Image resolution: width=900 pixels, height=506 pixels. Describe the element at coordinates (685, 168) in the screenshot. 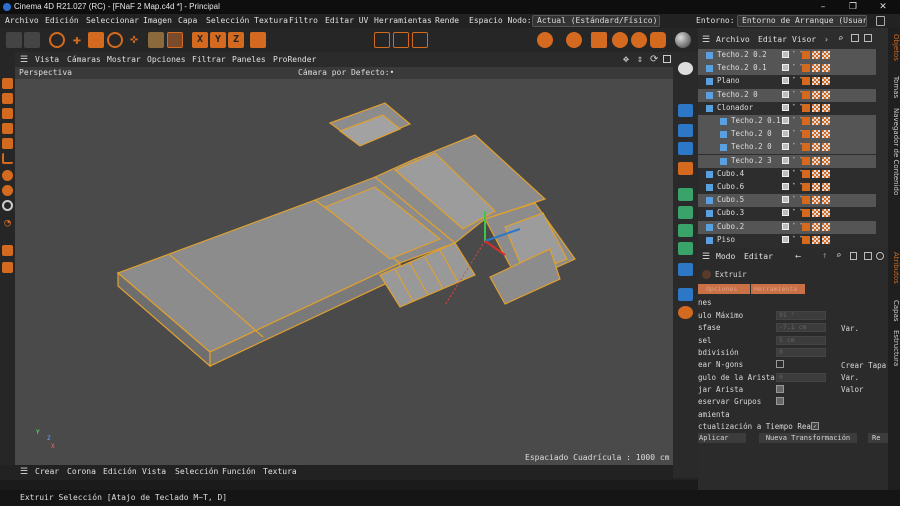

I see `pen-spline-icon` at that location.